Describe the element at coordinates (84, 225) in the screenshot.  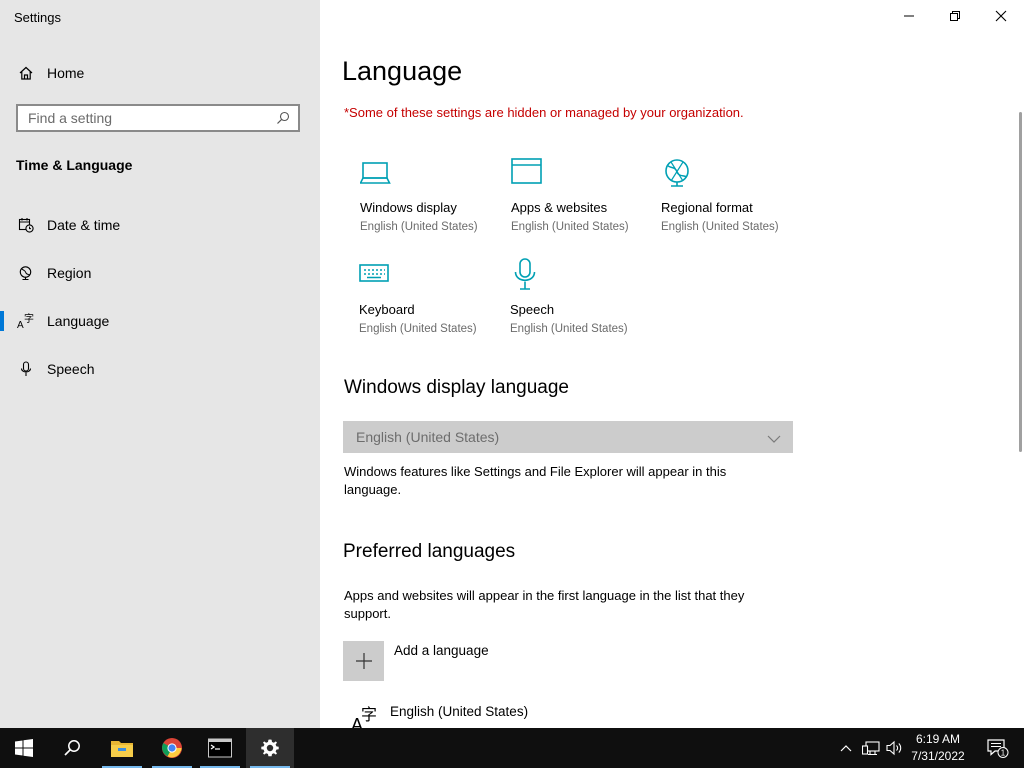
I see `sidebar-item-label: Date & time` at that location.